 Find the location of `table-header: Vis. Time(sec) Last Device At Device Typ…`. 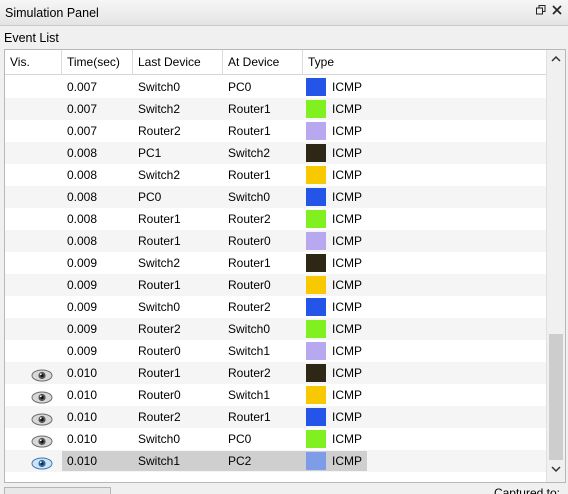

table-header: Vis. Time(sec) Last Device At Device Typ… is located at coordinates (275, 62).